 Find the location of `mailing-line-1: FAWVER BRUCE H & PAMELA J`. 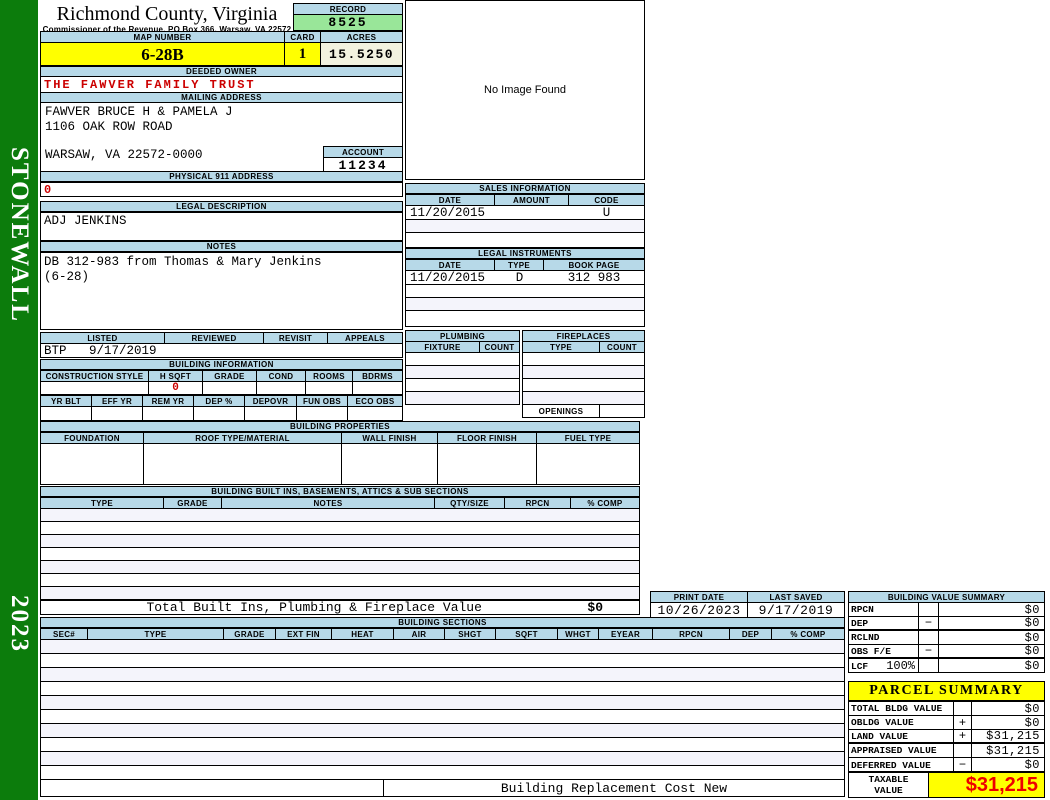

mailing-line-1: FAWVER BRUCE H & PAMELA J is located at coordinates (139, 112).